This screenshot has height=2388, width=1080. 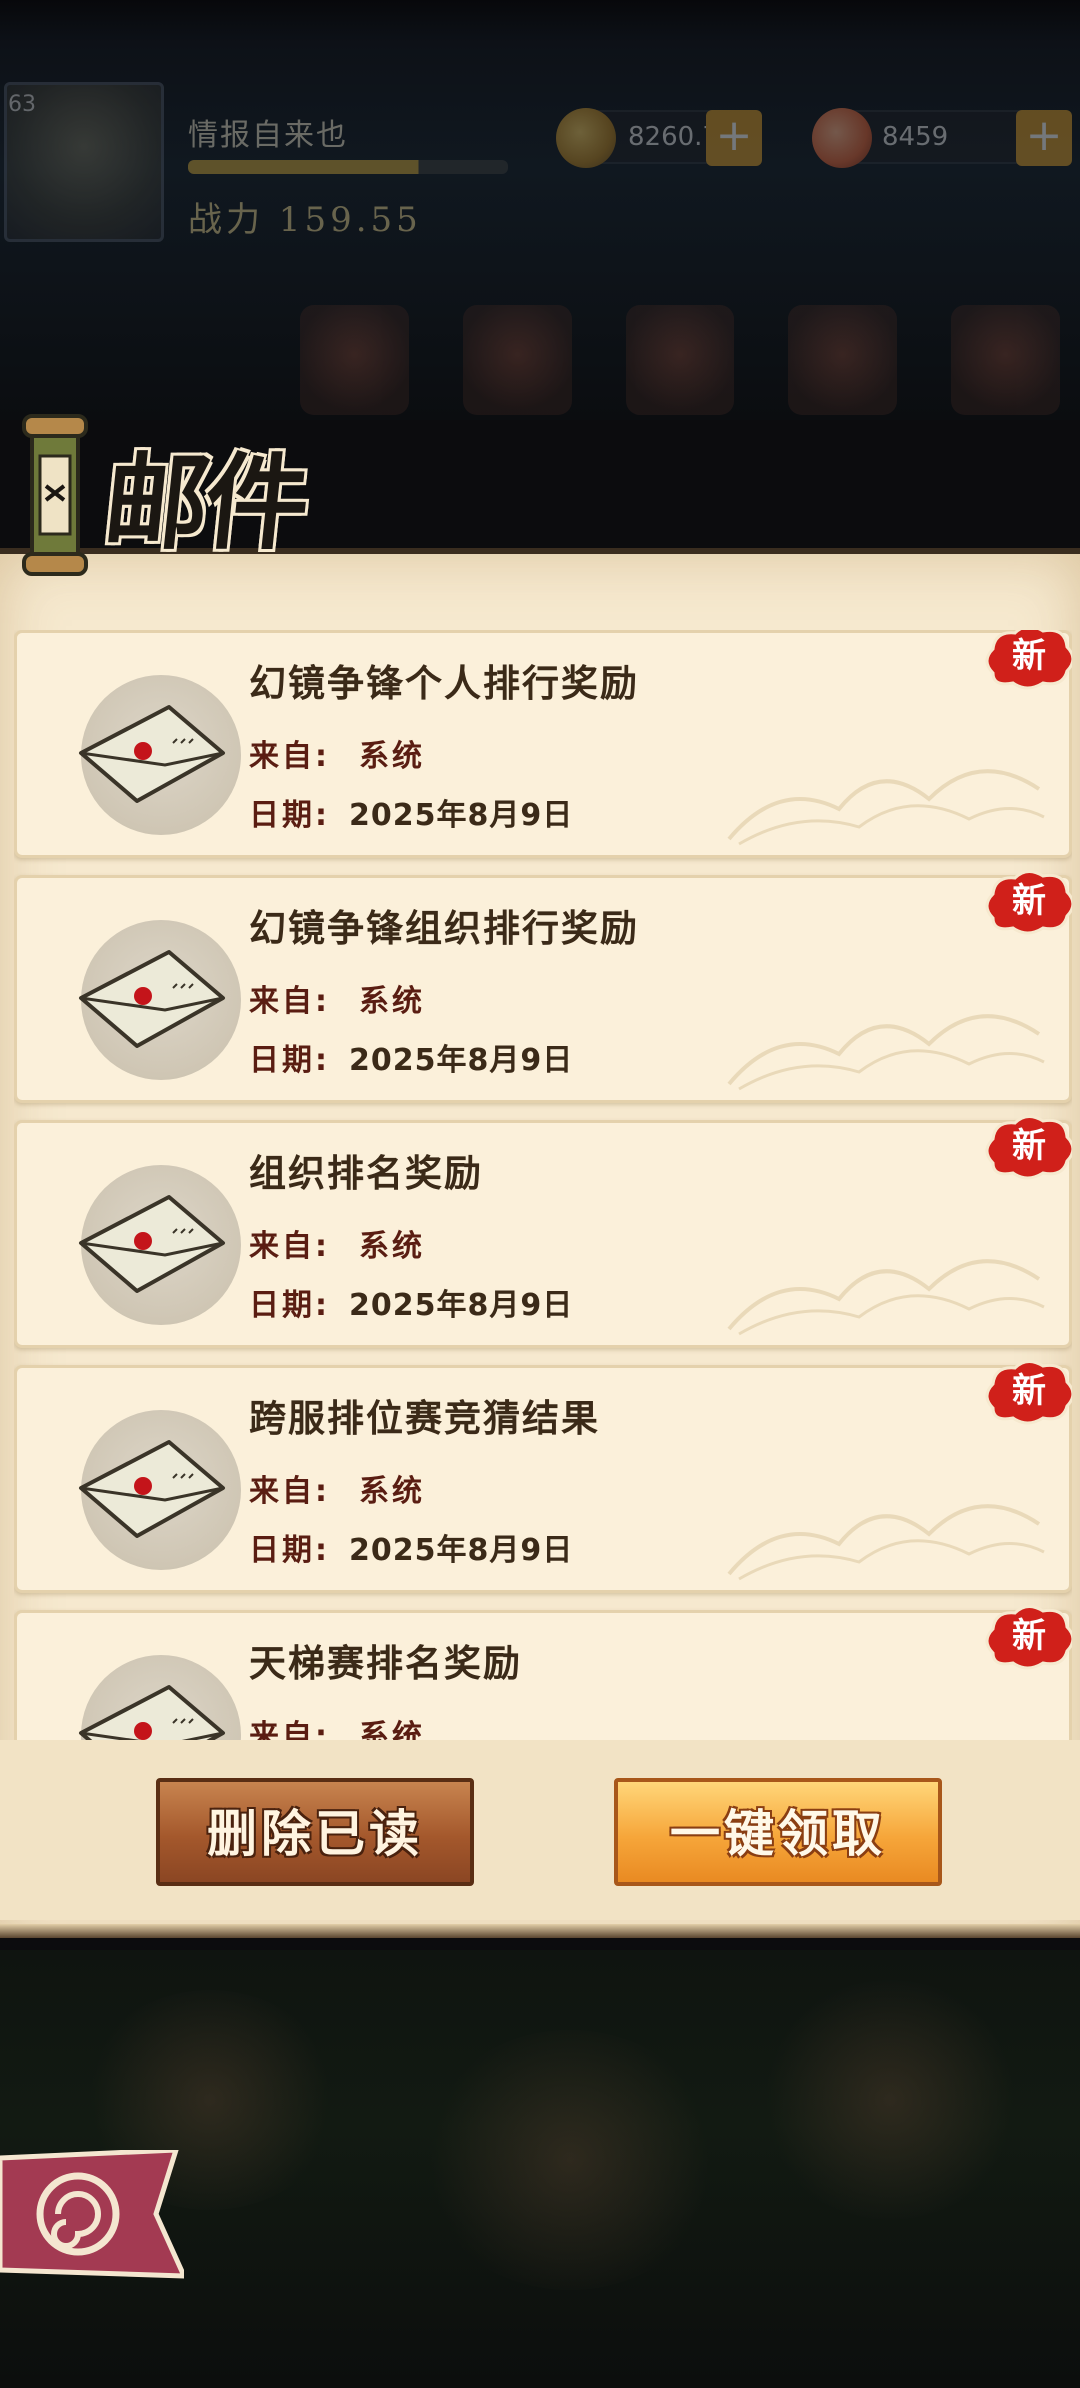 What do you see at coordinates (22, 104) in the screenshot?
I see `player-level: 63` at bounding box center [22, 104].